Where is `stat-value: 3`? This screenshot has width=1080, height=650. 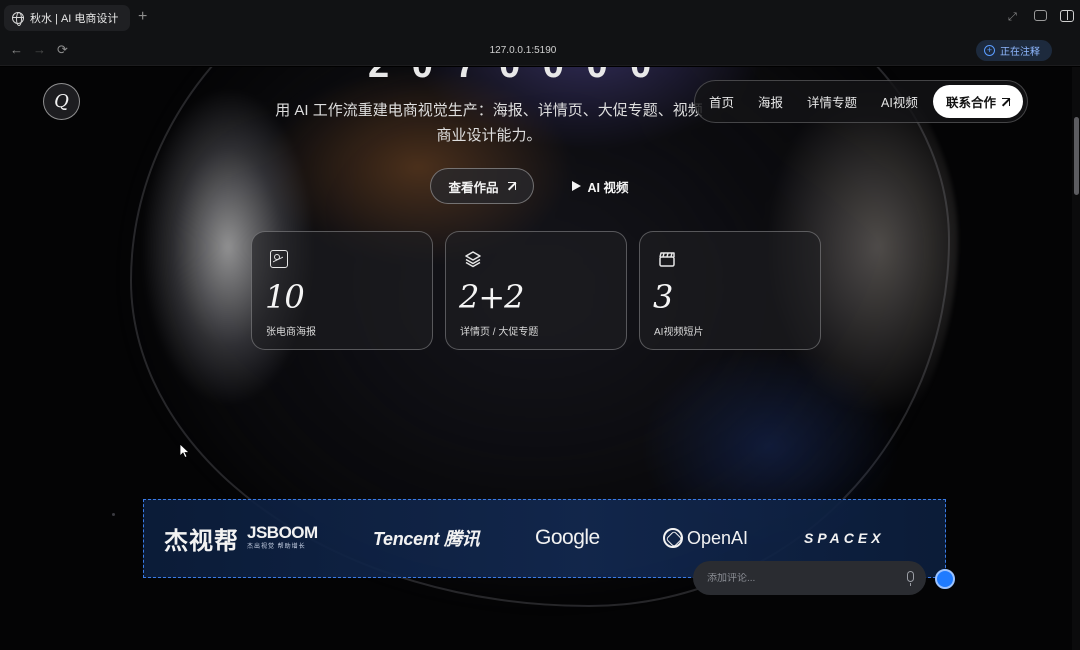
stat-value: 3 is located at coordinates (663, 297).